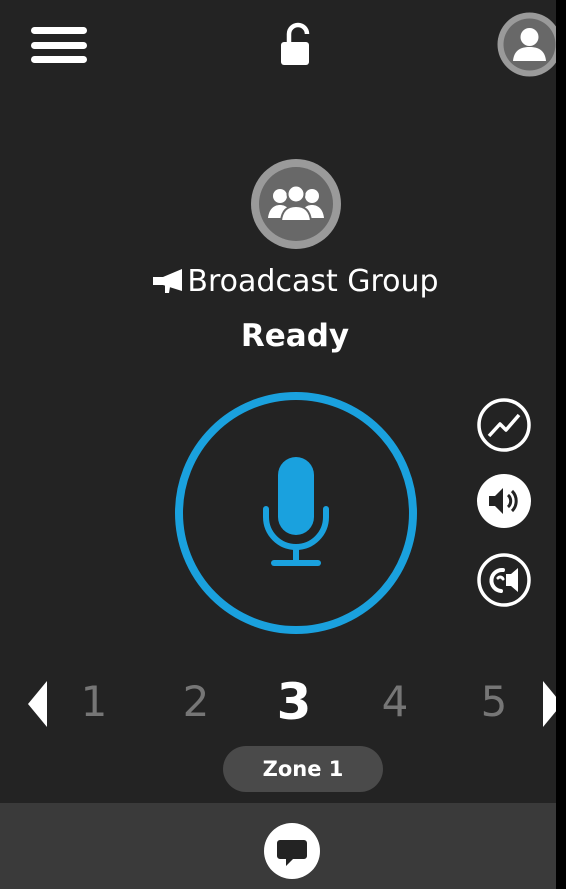  I want to click on zone-number-1: 1, so click(94, 702).